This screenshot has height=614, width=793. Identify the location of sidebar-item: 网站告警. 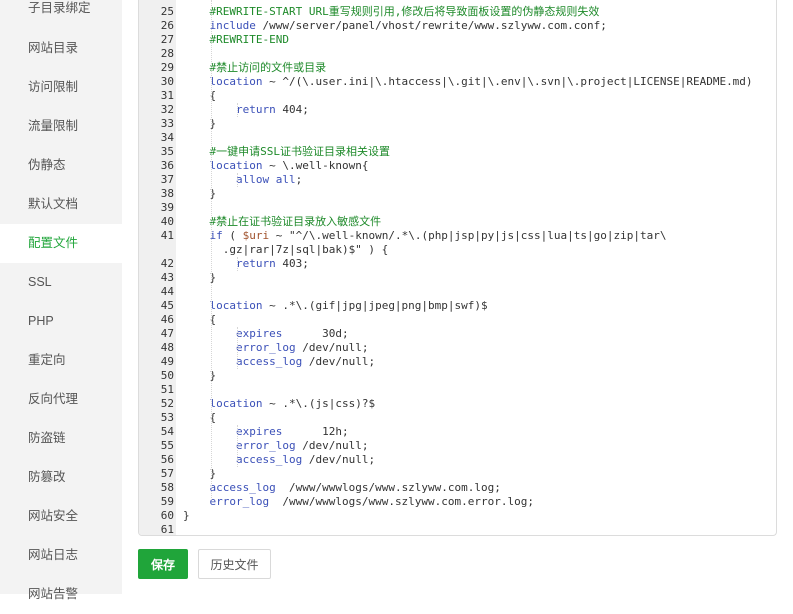
(61, 594).